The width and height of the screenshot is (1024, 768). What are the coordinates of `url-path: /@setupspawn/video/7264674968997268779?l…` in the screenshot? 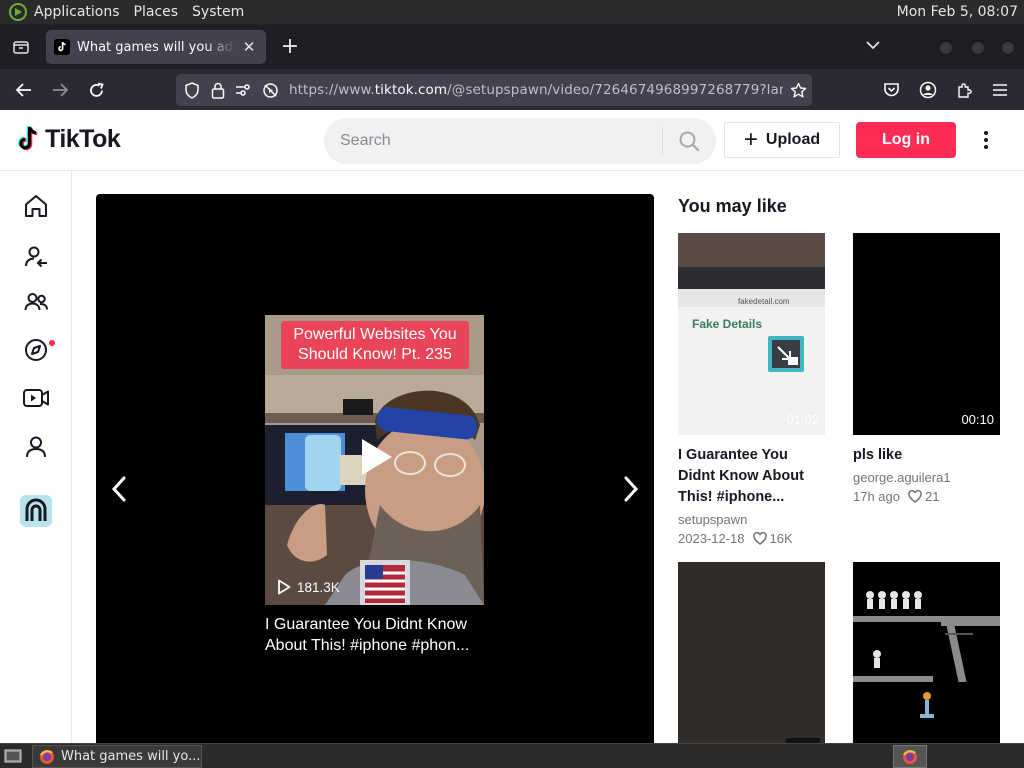 It's located at (615, 90).